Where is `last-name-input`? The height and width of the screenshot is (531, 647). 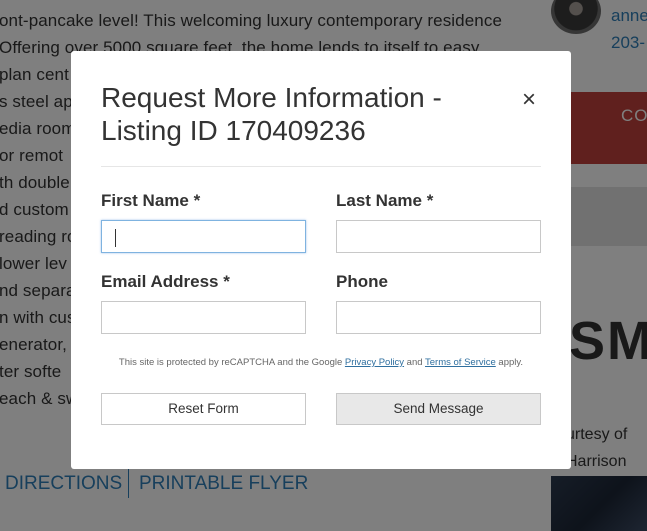
last-name-input is located at coordinates (438, 236).